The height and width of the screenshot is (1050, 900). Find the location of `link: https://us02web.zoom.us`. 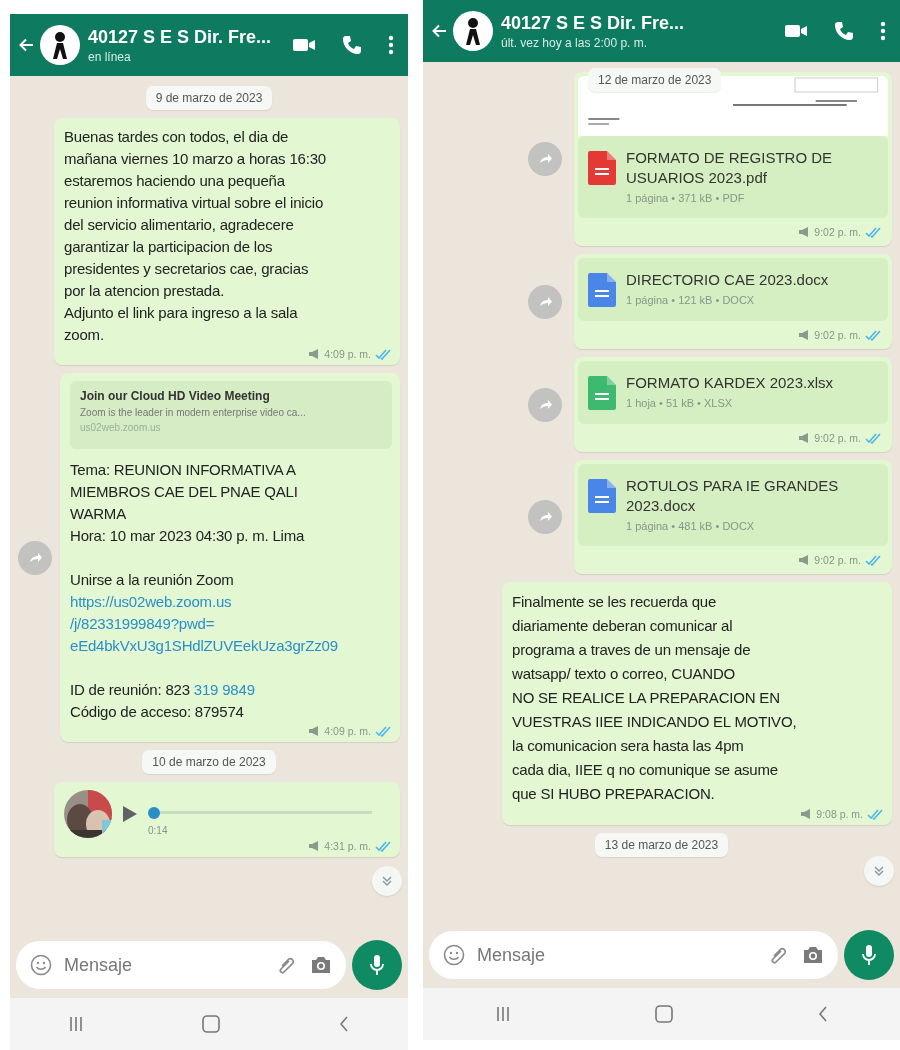

link: https://us02web.zoom.us is located at coordinates (151, 602).